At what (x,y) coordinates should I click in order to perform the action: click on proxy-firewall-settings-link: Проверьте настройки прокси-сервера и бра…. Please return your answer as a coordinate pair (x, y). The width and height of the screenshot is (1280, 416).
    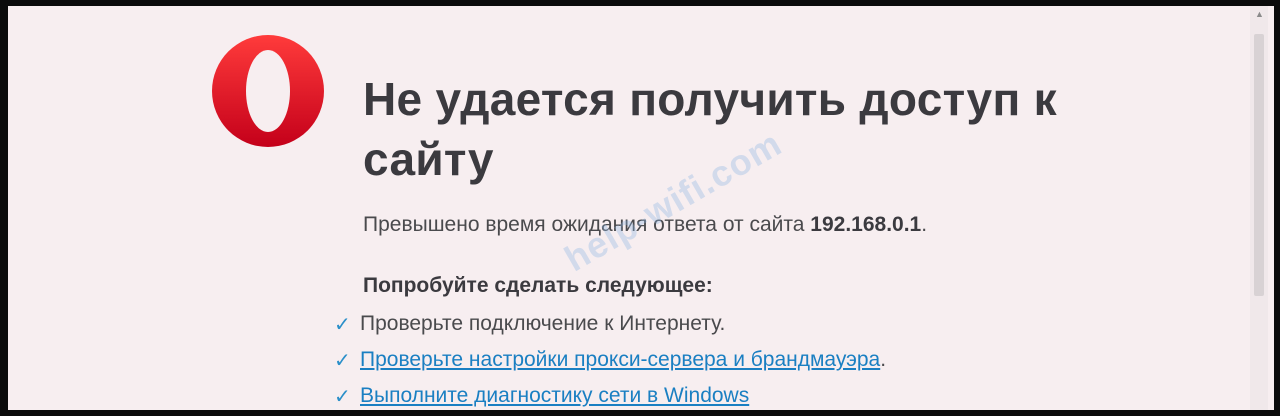
    Looking at the image, I should click on (620, 360).